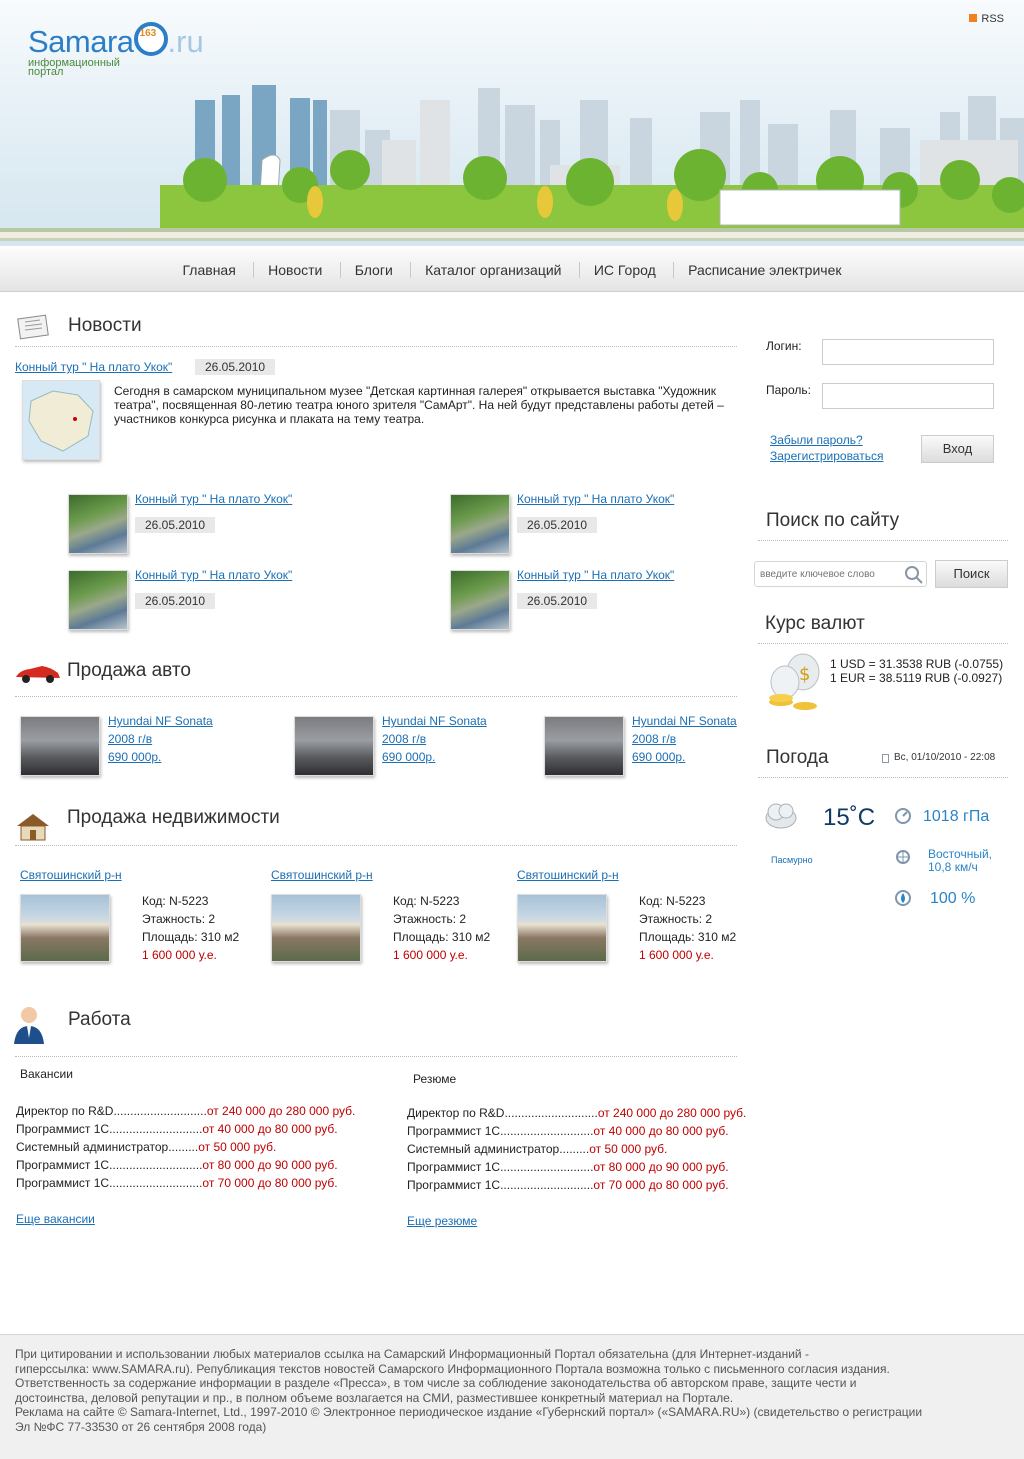 Image resolution: width=1024 pixels, height=1459 pixels. I want to click on weather-humidity: 100 %, so click(953, 898).